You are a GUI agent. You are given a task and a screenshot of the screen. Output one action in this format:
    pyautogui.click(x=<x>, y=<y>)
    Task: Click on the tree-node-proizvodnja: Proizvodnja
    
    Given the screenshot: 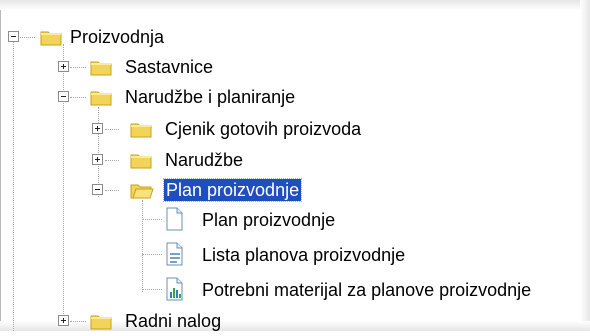 What is the action you would take?
    pyautogui.click(x=118, y=37)
    